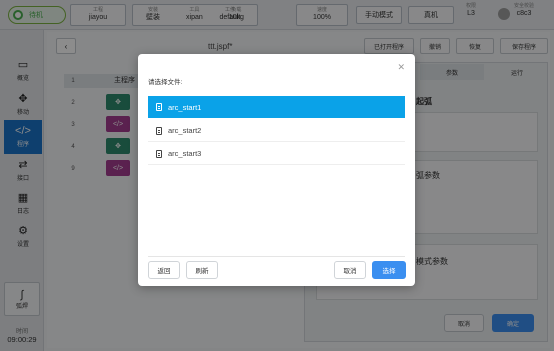  I want to click on close-icon: ✕, so click(401, 67).